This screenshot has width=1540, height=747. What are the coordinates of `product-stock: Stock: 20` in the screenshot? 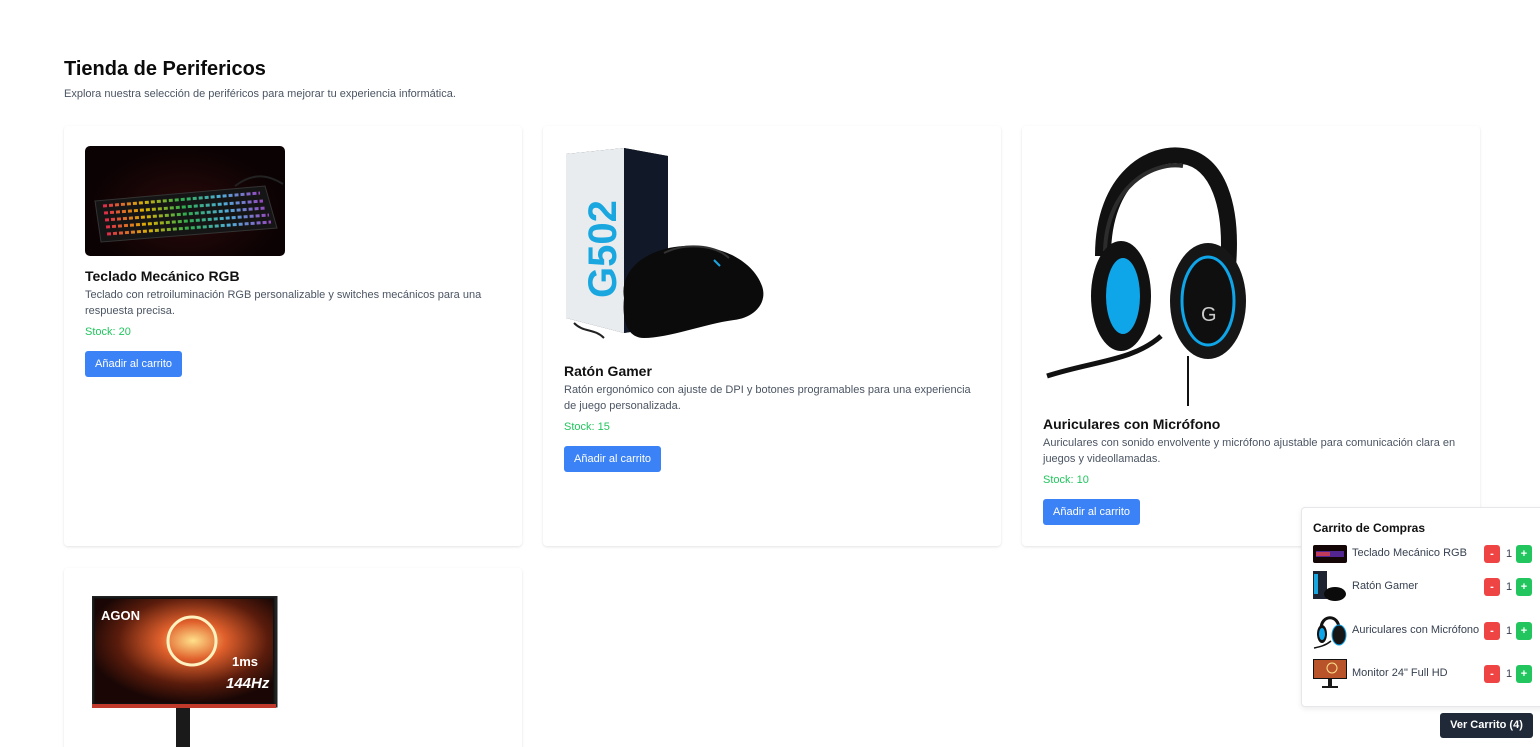 It's located at (108, 332).